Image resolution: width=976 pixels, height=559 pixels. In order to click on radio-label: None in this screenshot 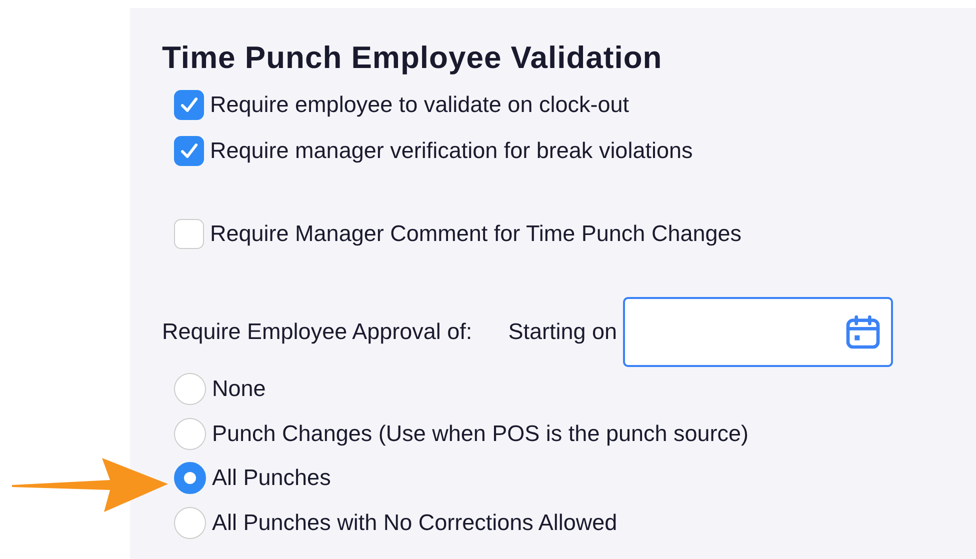, I will do `click(239, 389)`.